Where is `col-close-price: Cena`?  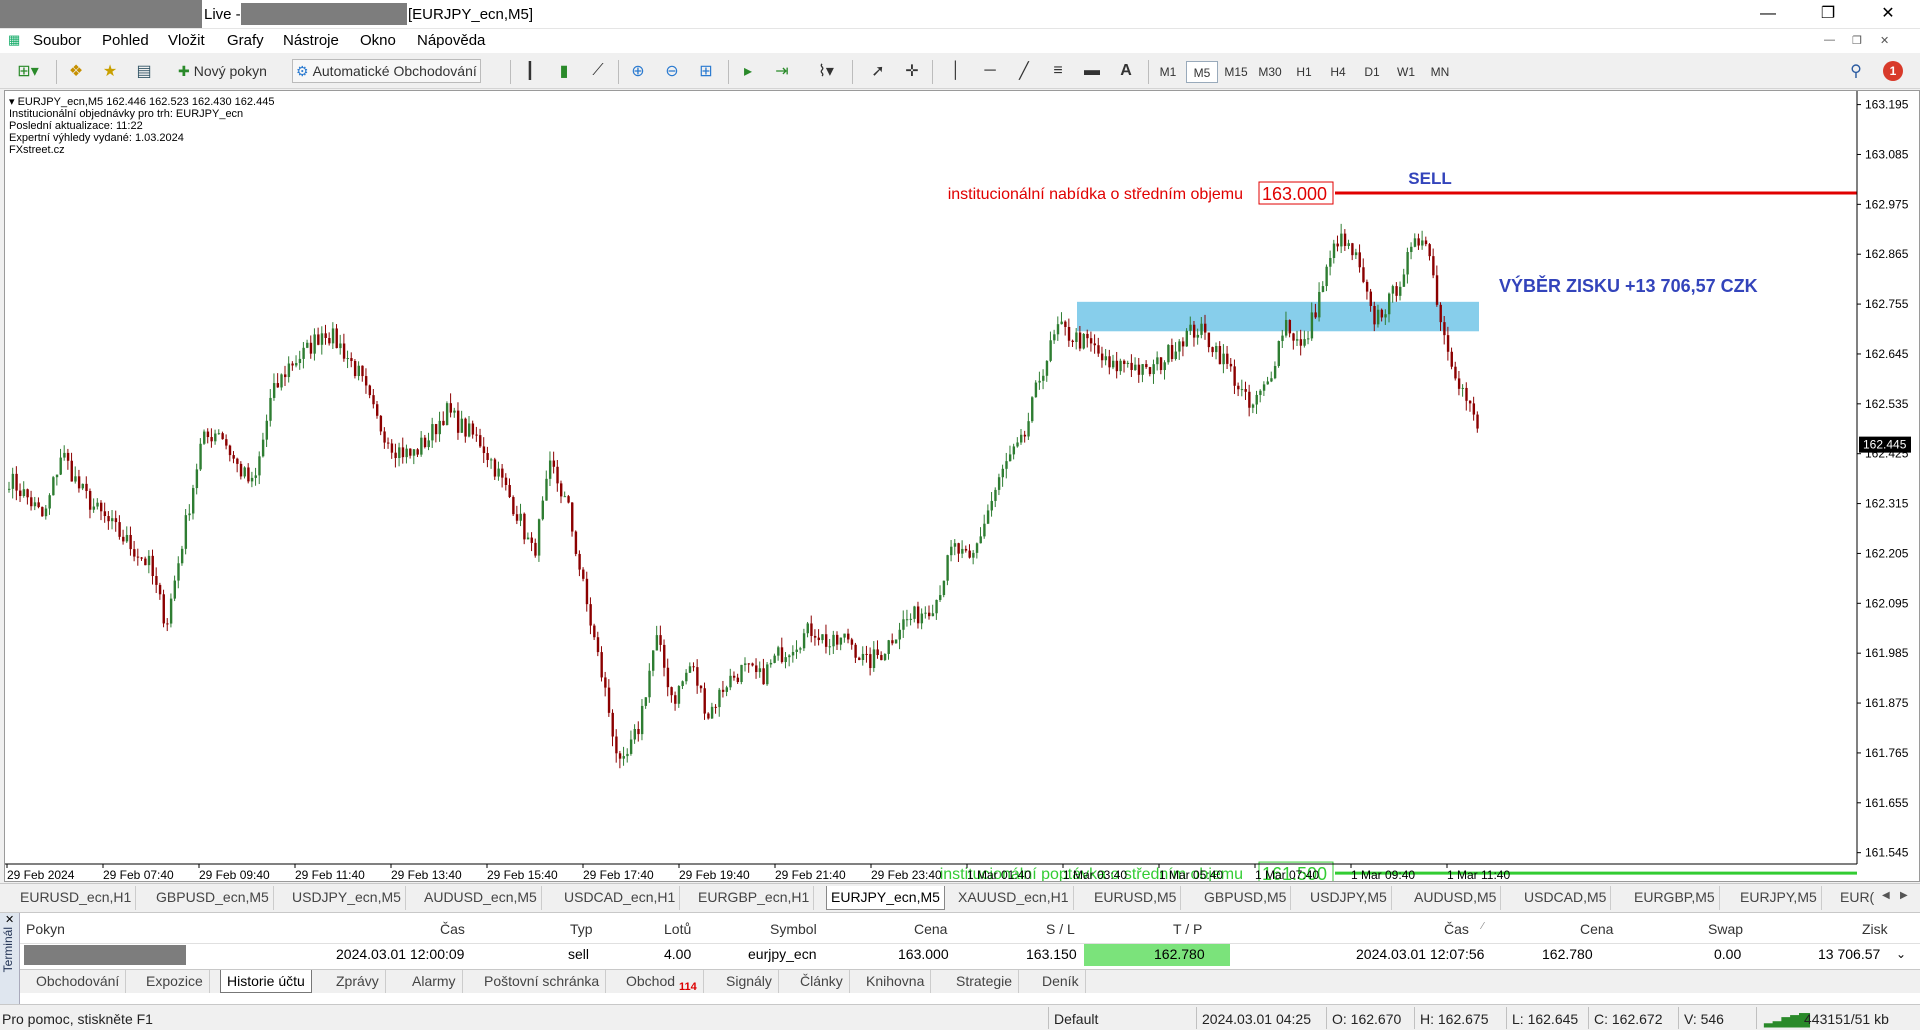 col-close-price: Cena is located at coordinates (1596, 929).